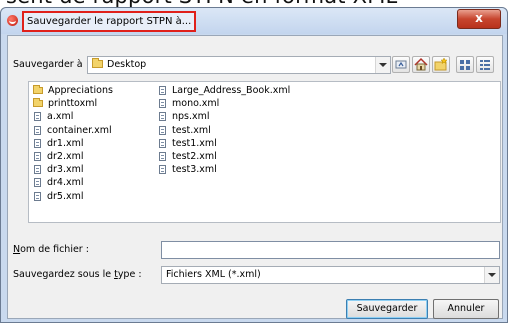 The width and height of the screenshot is (508, 323). I want to click on list-view-button, so click(465, 64).